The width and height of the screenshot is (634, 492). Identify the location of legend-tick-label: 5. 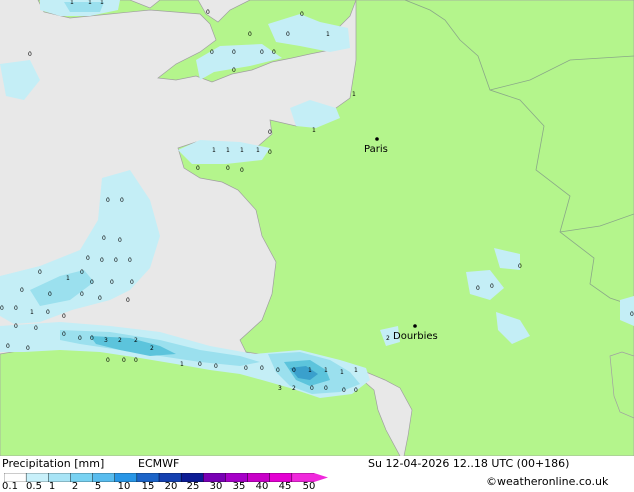
(98, 486).